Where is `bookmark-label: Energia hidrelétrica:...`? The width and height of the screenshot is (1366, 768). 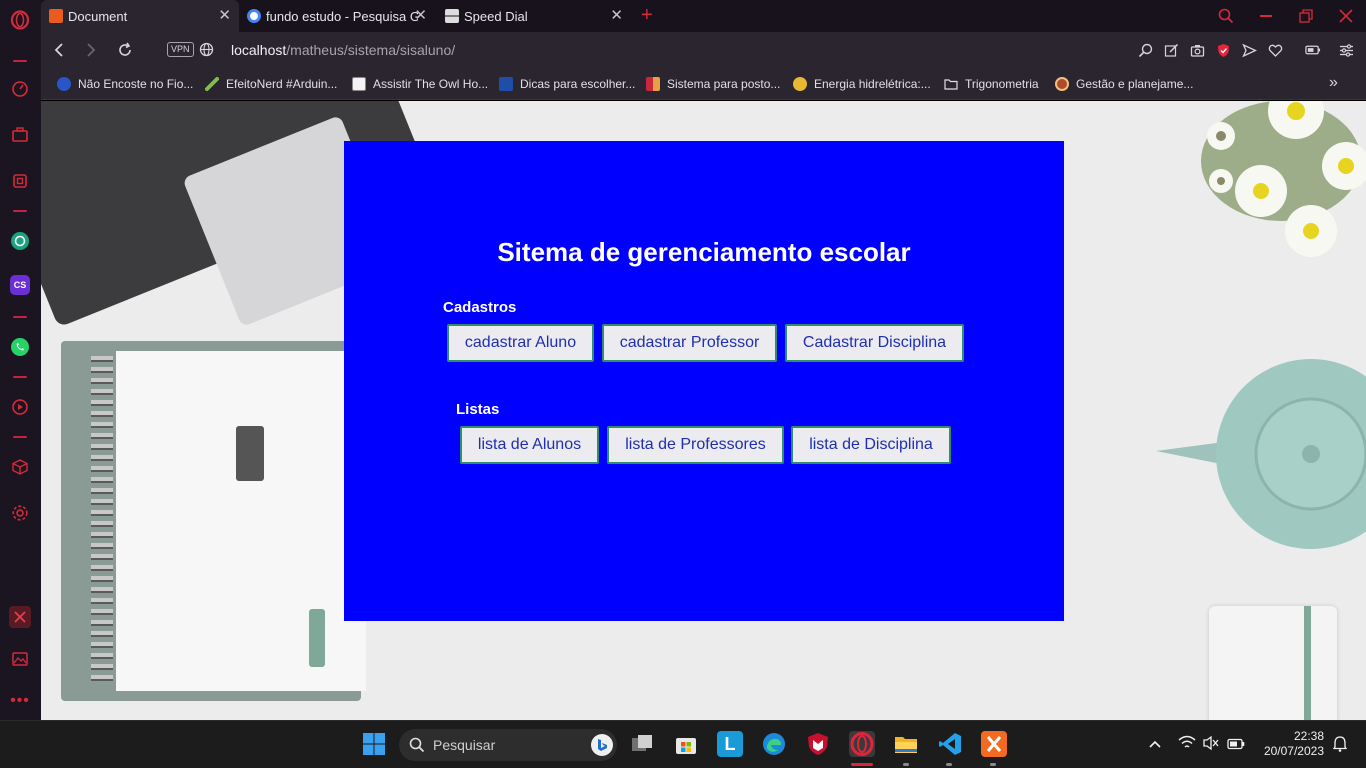 bookmark-label: Energia hidrelétrica:... is located at coordinates (872, 84).